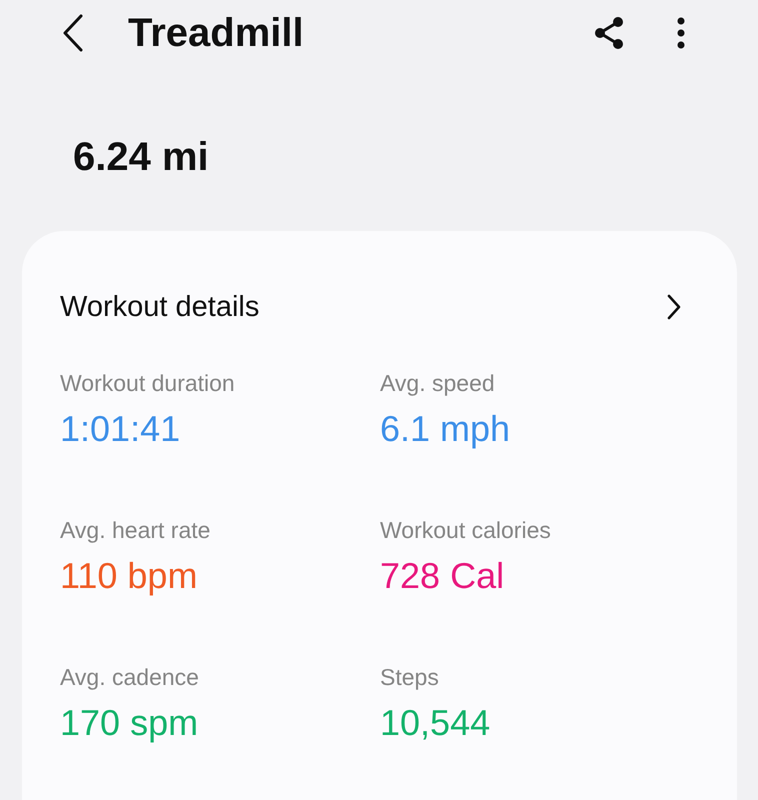 Image resolution: width=758 pixels, height=800 pixels. Describe the element at coordinates (73, 33) in the screenshot. I see `back-icon` at that location.